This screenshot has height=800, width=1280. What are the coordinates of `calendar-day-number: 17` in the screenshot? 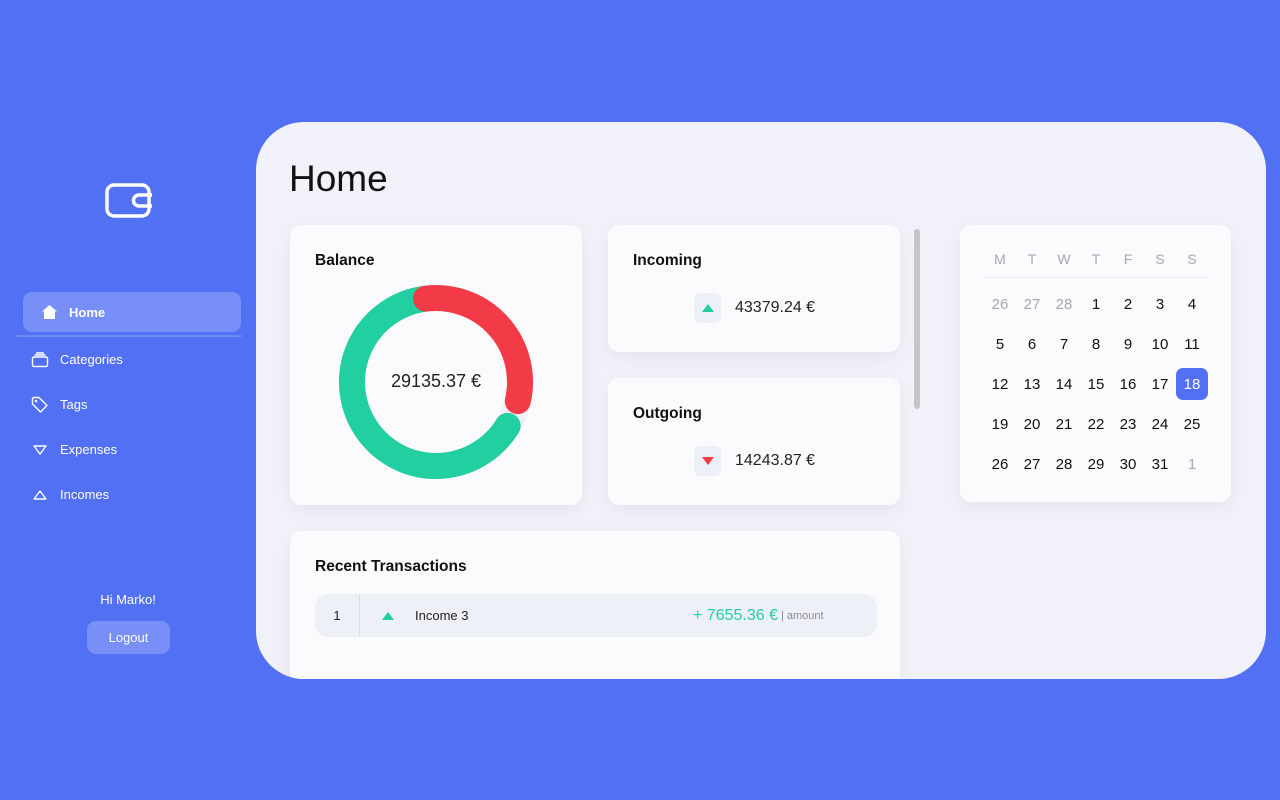 It's located at (1160, 384).